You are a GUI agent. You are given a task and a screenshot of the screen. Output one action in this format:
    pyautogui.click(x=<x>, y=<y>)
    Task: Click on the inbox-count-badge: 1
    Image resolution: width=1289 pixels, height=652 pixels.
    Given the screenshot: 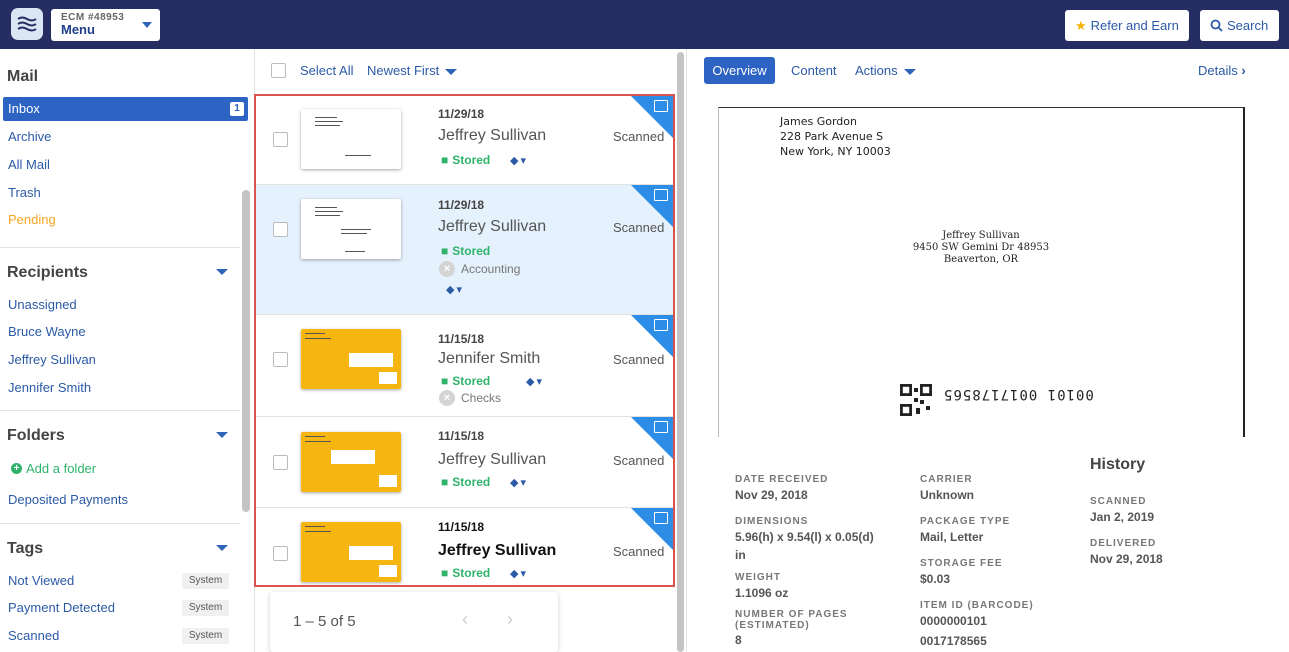 What is the action you would take?
    pyautogui.click(x=237, y=109)
    